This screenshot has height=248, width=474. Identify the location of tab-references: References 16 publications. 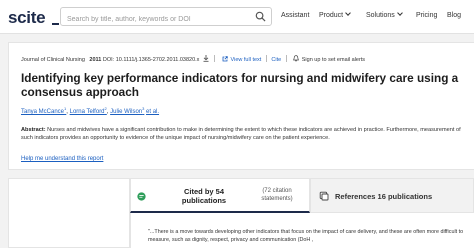
(392, 195).